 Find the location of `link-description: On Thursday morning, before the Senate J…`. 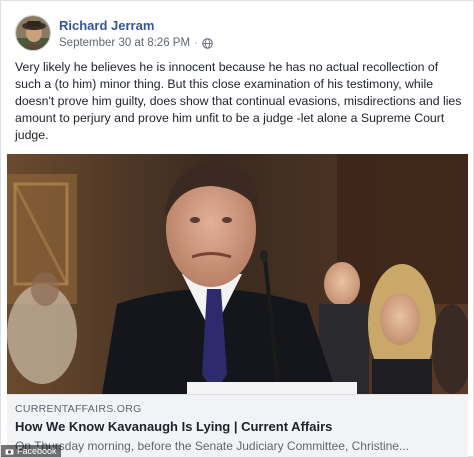

link-description: On Thursday morning, before the Senate J… is located at coordinates (212, 446).